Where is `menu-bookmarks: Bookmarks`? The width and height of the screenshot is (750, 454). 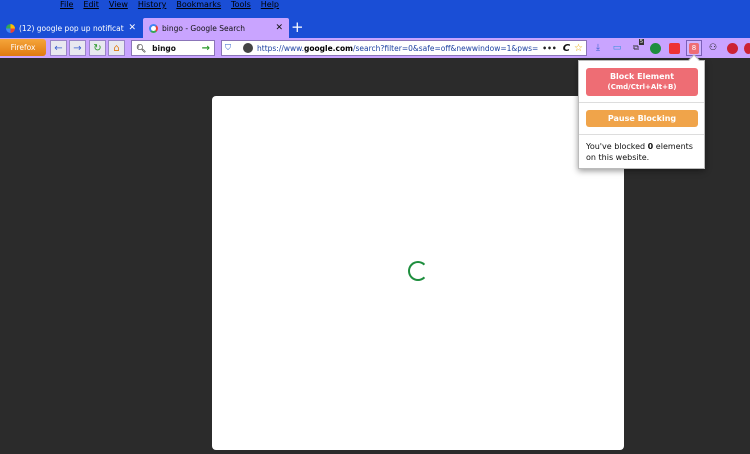
menu-bookmarks: Bookmarks is located at coordinates (198, 5).